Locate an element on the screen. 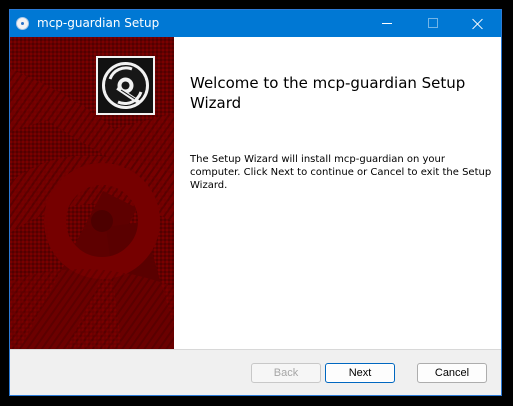 The image size is (513, 406). minimize-button is located at coordinates (387, 23).